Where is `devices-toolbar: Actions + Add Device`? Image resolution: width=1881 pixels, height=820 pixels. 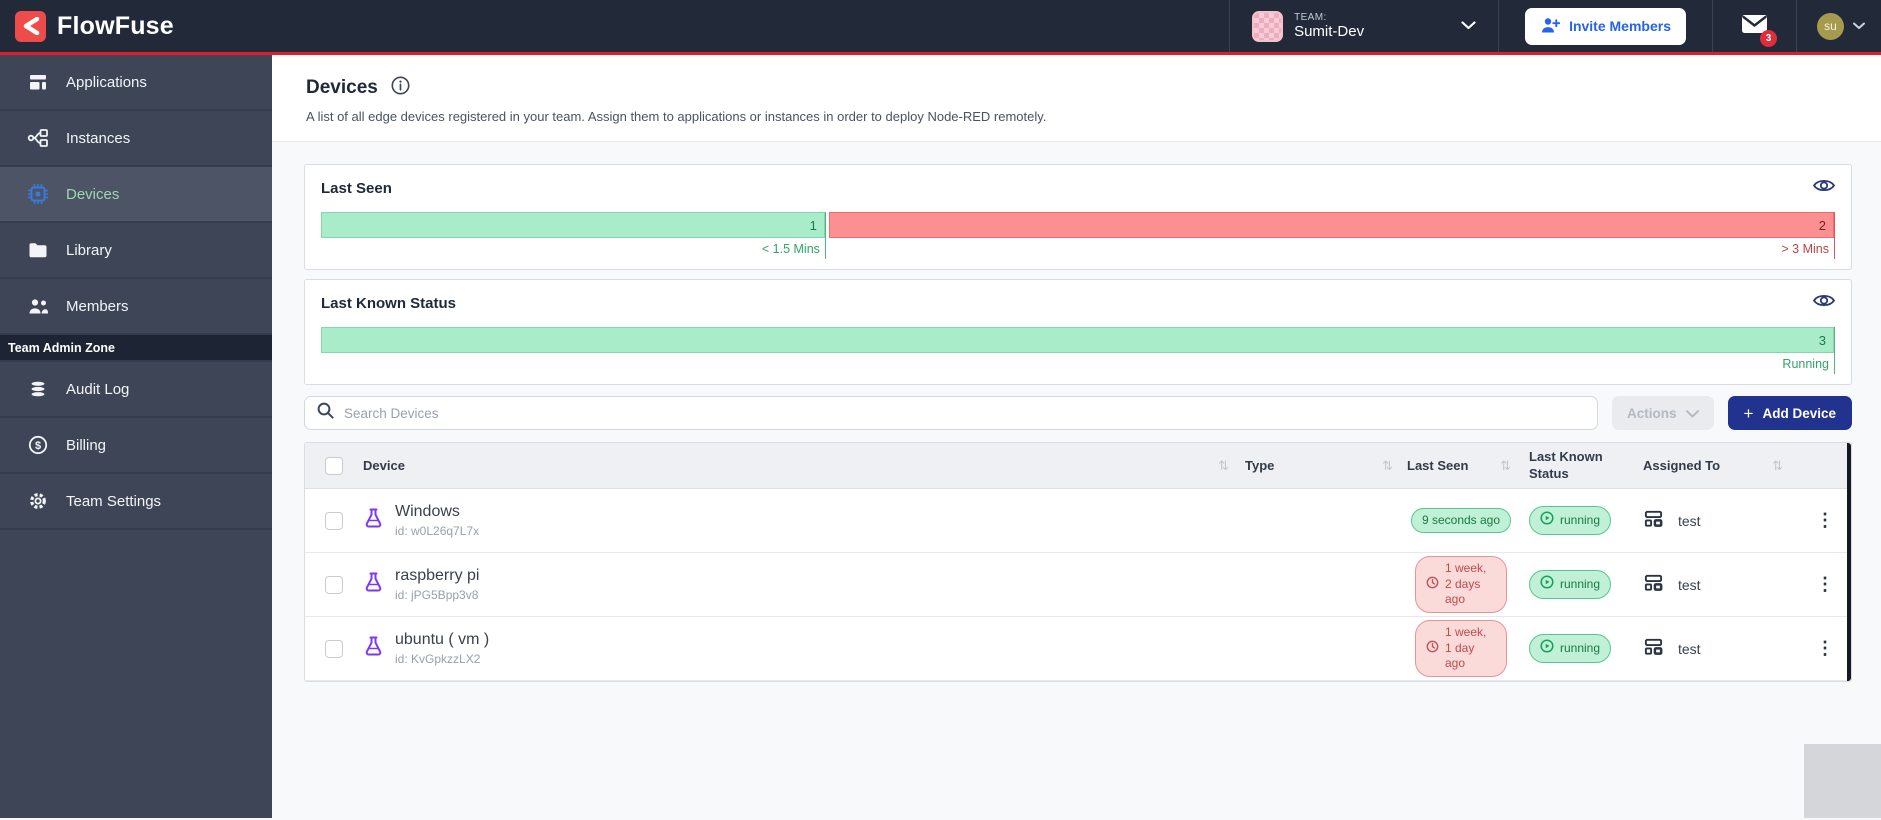 devices-toolbar: Actions + Add Device is located at coordinates (1078, 413).